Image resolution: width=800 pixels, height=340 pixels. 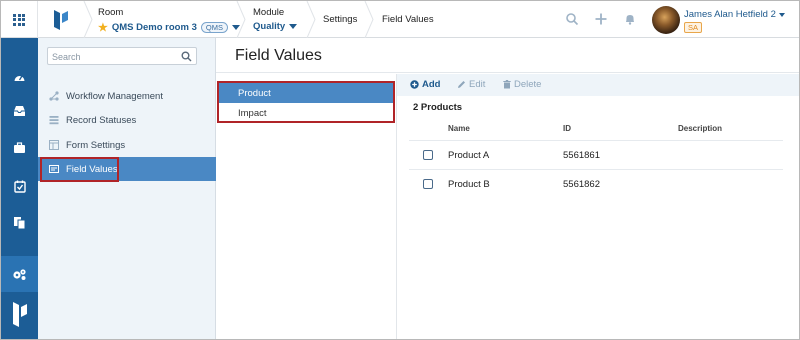 I want to click on sidebar-item-label: Form Settings, so click(x=96, y=145).